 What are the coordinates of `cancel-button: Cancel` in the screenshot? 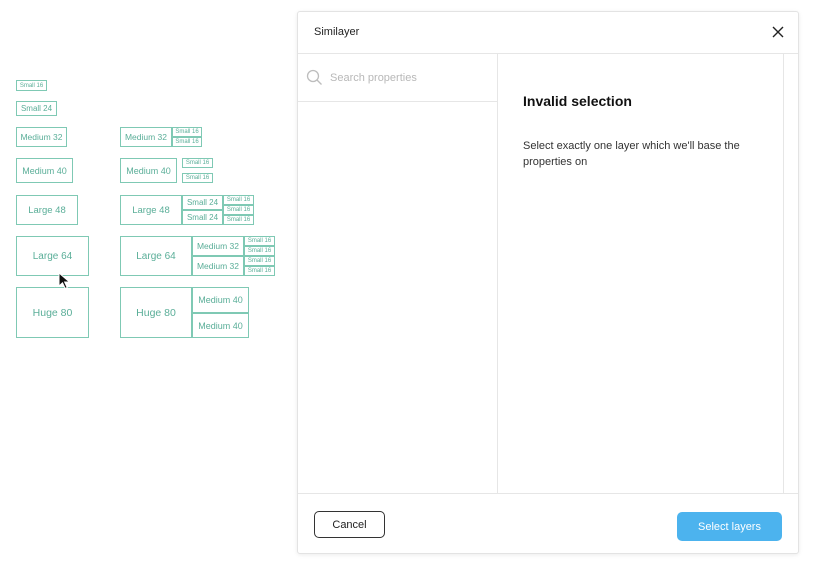 It's located at (349, 524).